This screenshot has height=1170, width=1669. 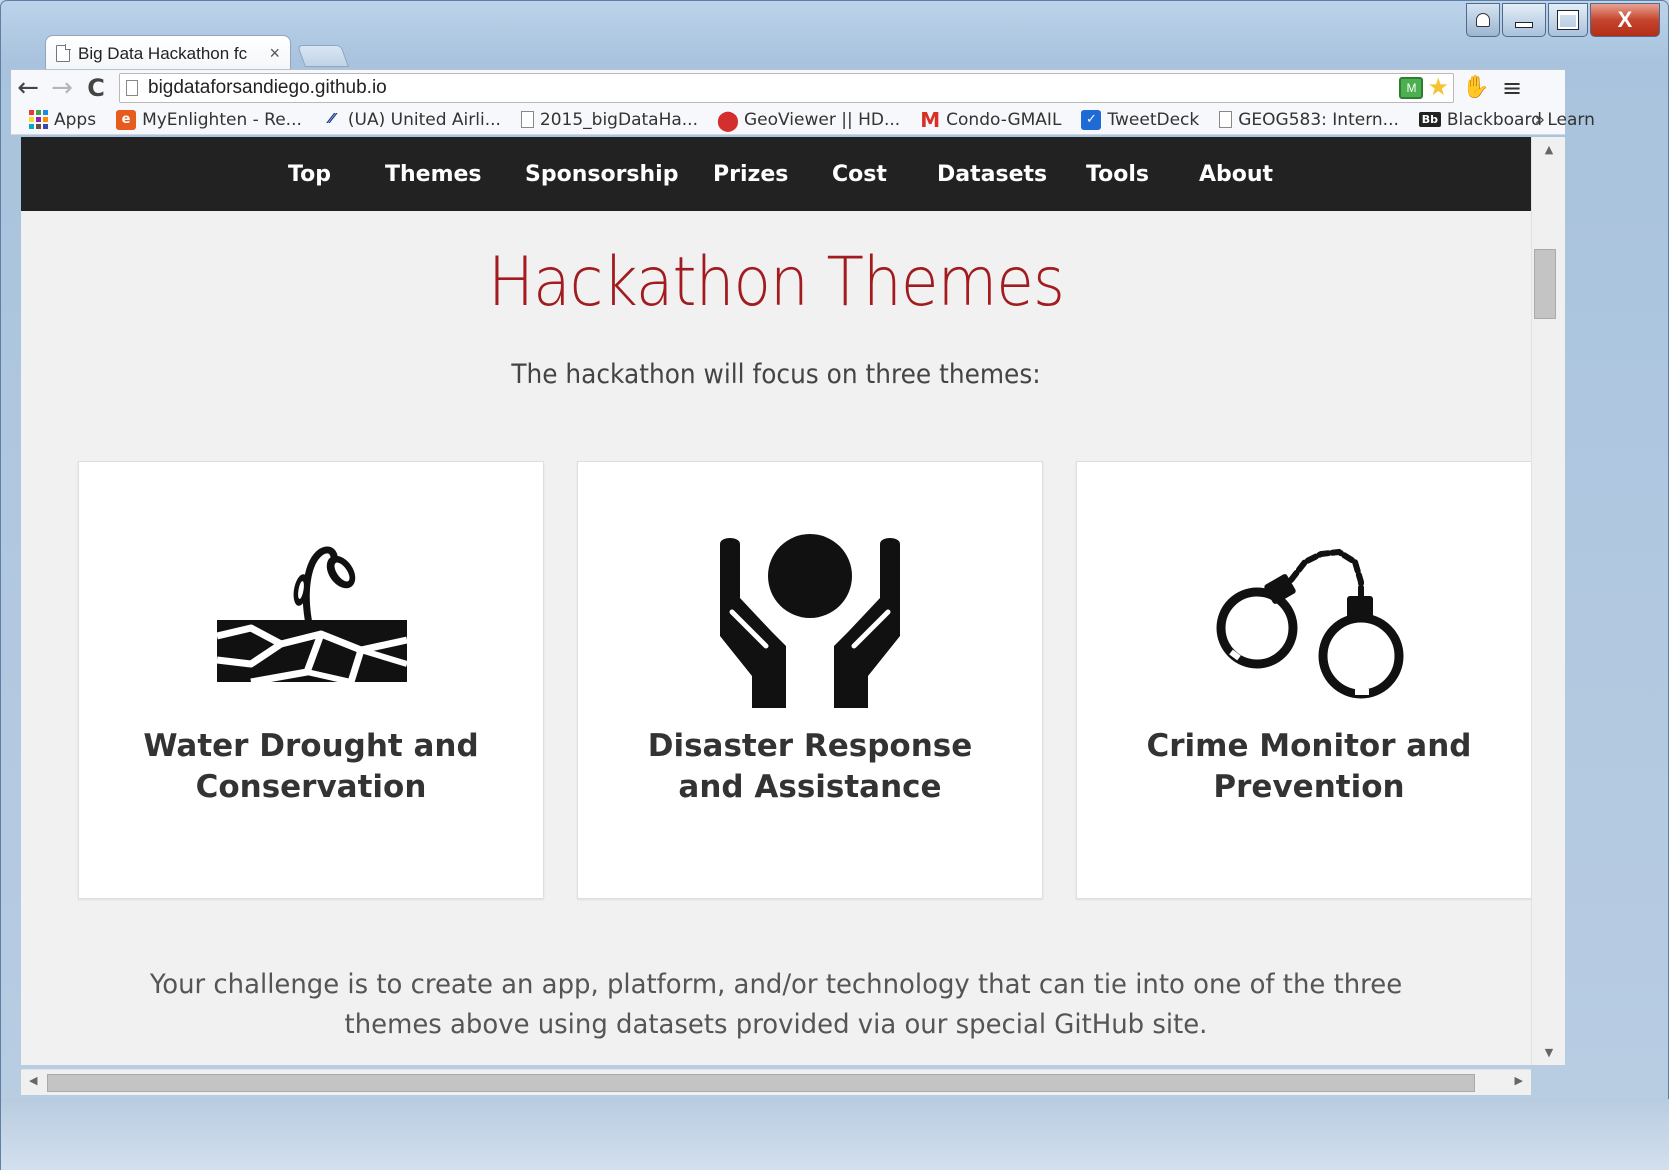 I want to click on bookmark-item: Apps, so click(x=62, y=120).